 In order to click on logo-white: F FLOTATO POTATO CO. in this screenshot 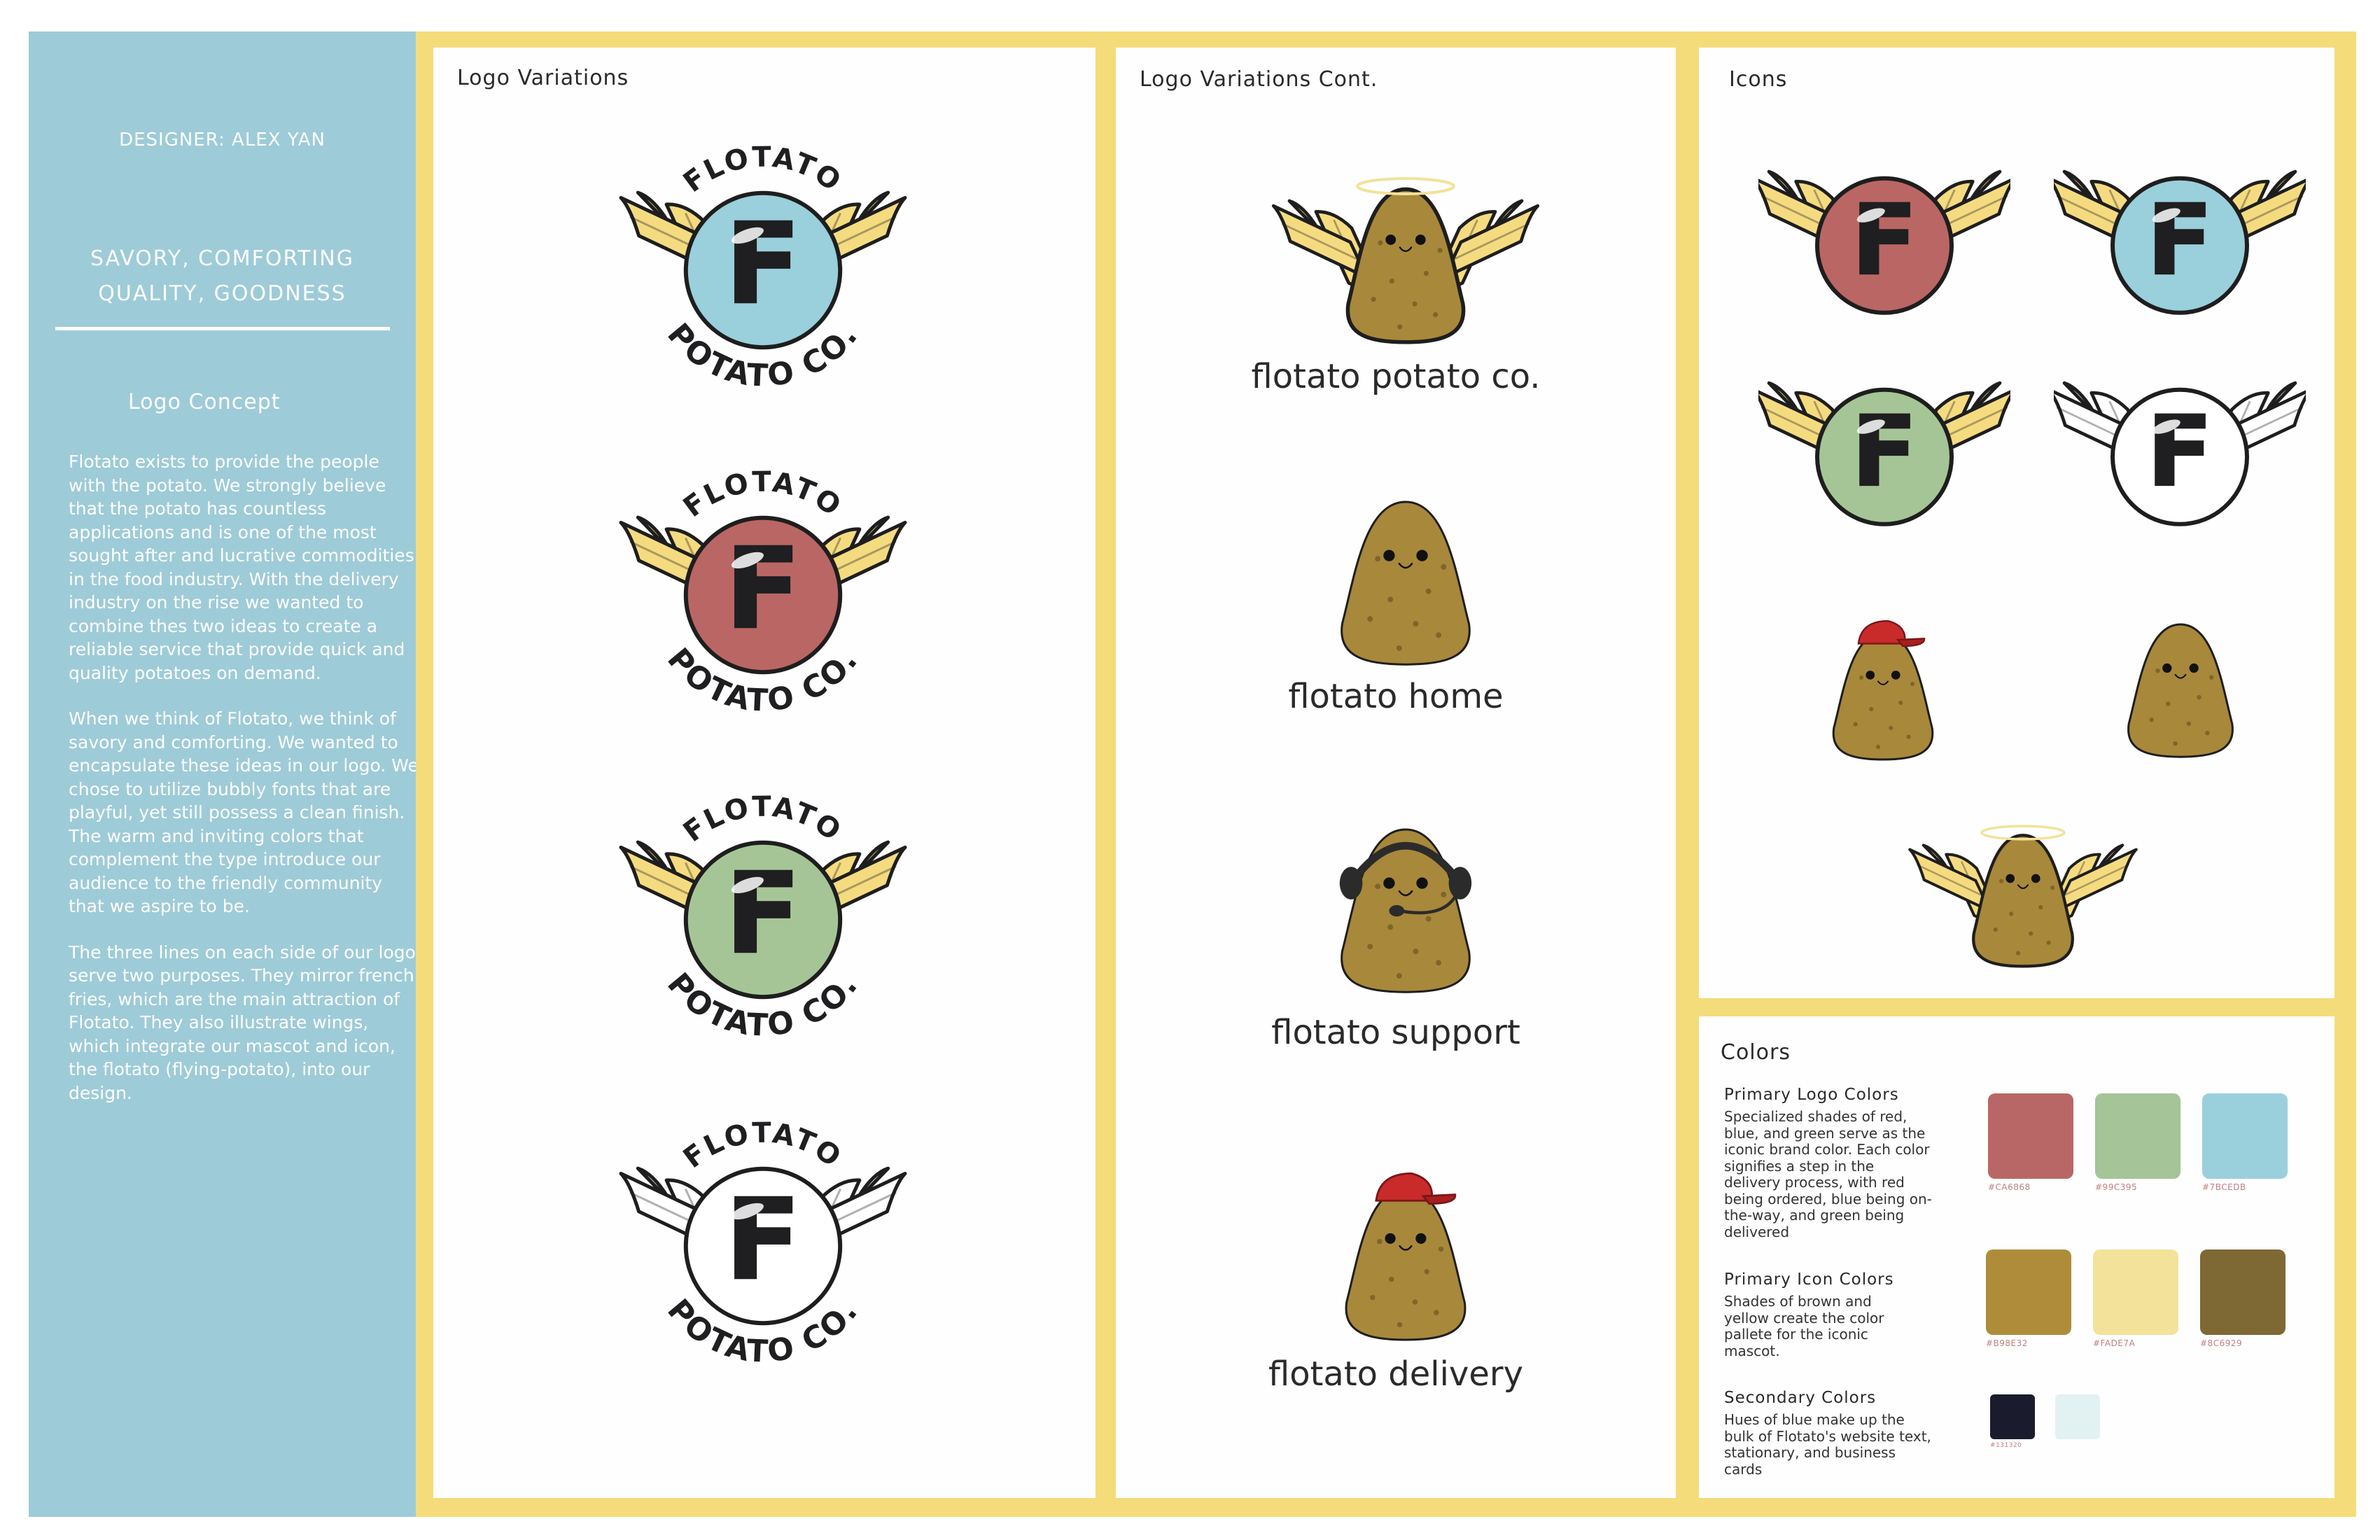, I will do `click(763, 1246)`.